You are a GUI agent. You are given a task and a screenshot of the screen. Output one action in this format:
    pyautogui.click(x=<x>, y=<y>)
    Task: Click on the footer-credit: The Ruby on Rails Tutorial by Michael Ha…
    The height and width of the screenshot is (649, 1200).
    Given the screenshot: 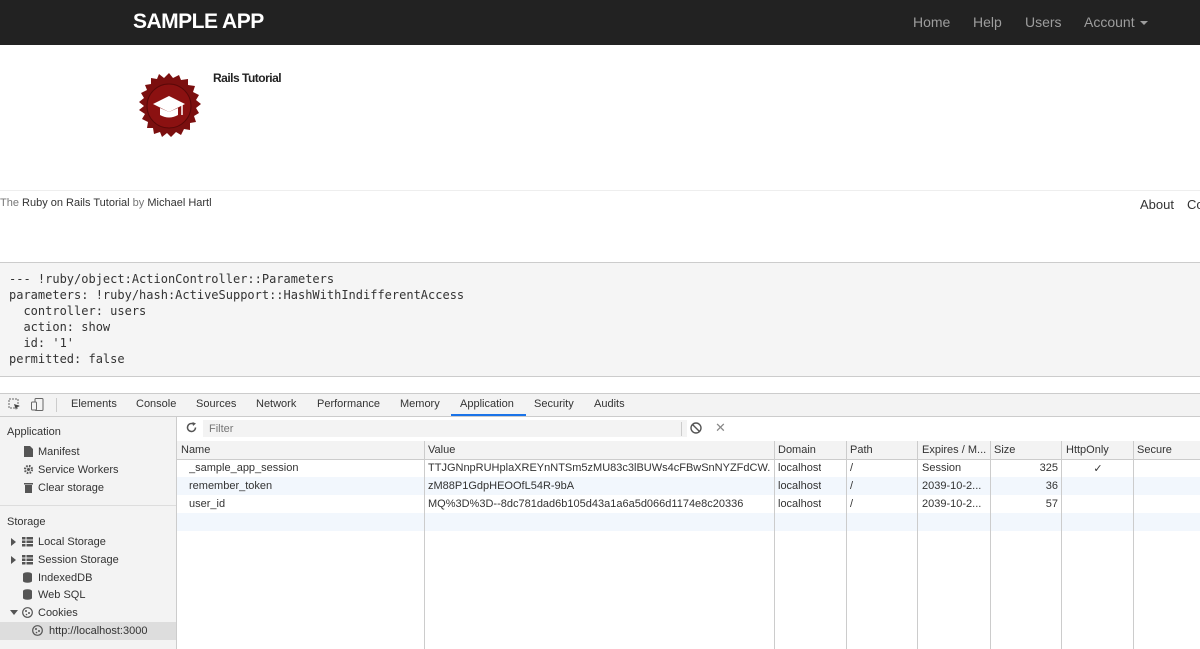 What is the action you would take?
    pyautogui.click(x=106, y=203)
    